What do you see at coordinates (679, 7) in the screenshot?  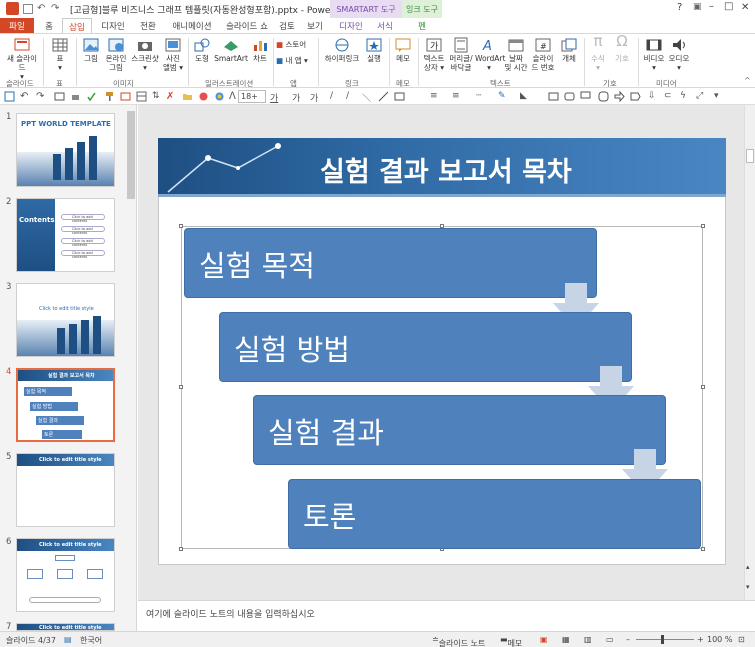 I see `help-button: ?` at bounding box center [679, 7].